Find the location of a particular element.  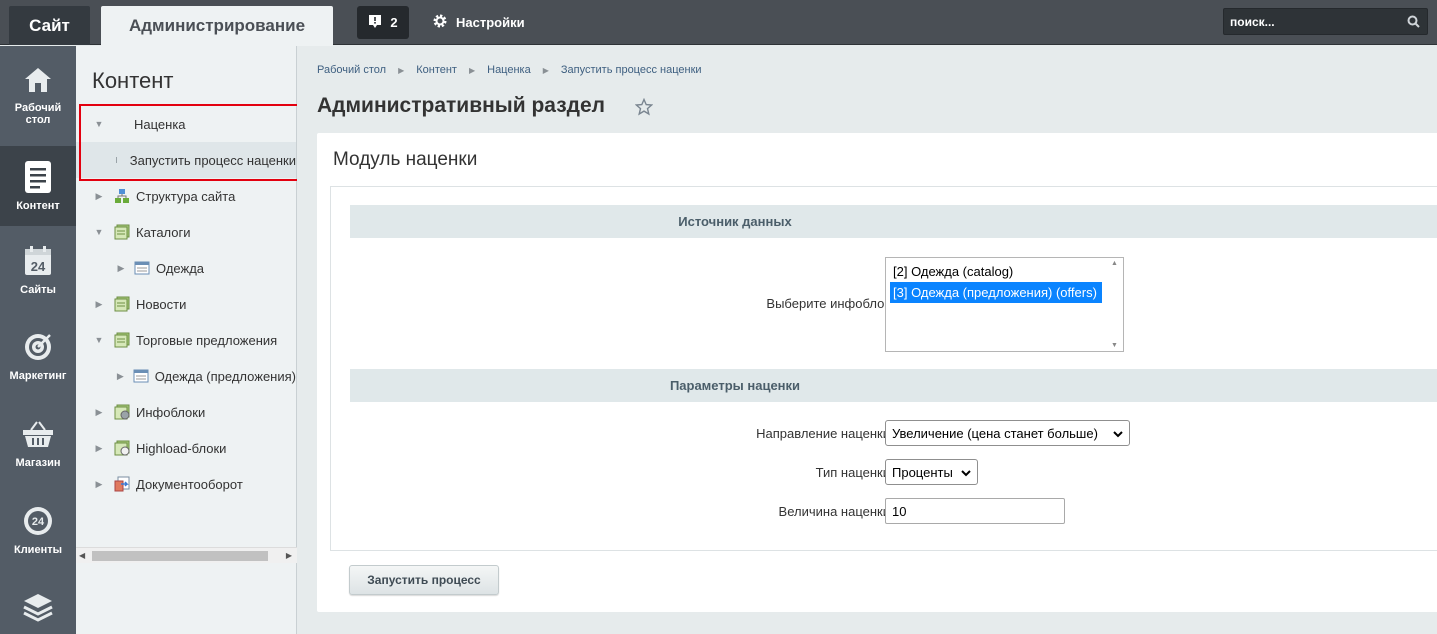

run-process-button: Запустить процесс is located at coordinates (424, 580).